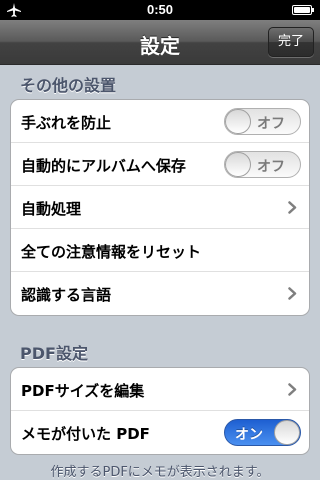 This screenshot has width=320, height=480. What do you see at coordinates (66, 123) in the screenshot?
I see `row-label: 手ぶれを防止` at bounding box center [66, 123].